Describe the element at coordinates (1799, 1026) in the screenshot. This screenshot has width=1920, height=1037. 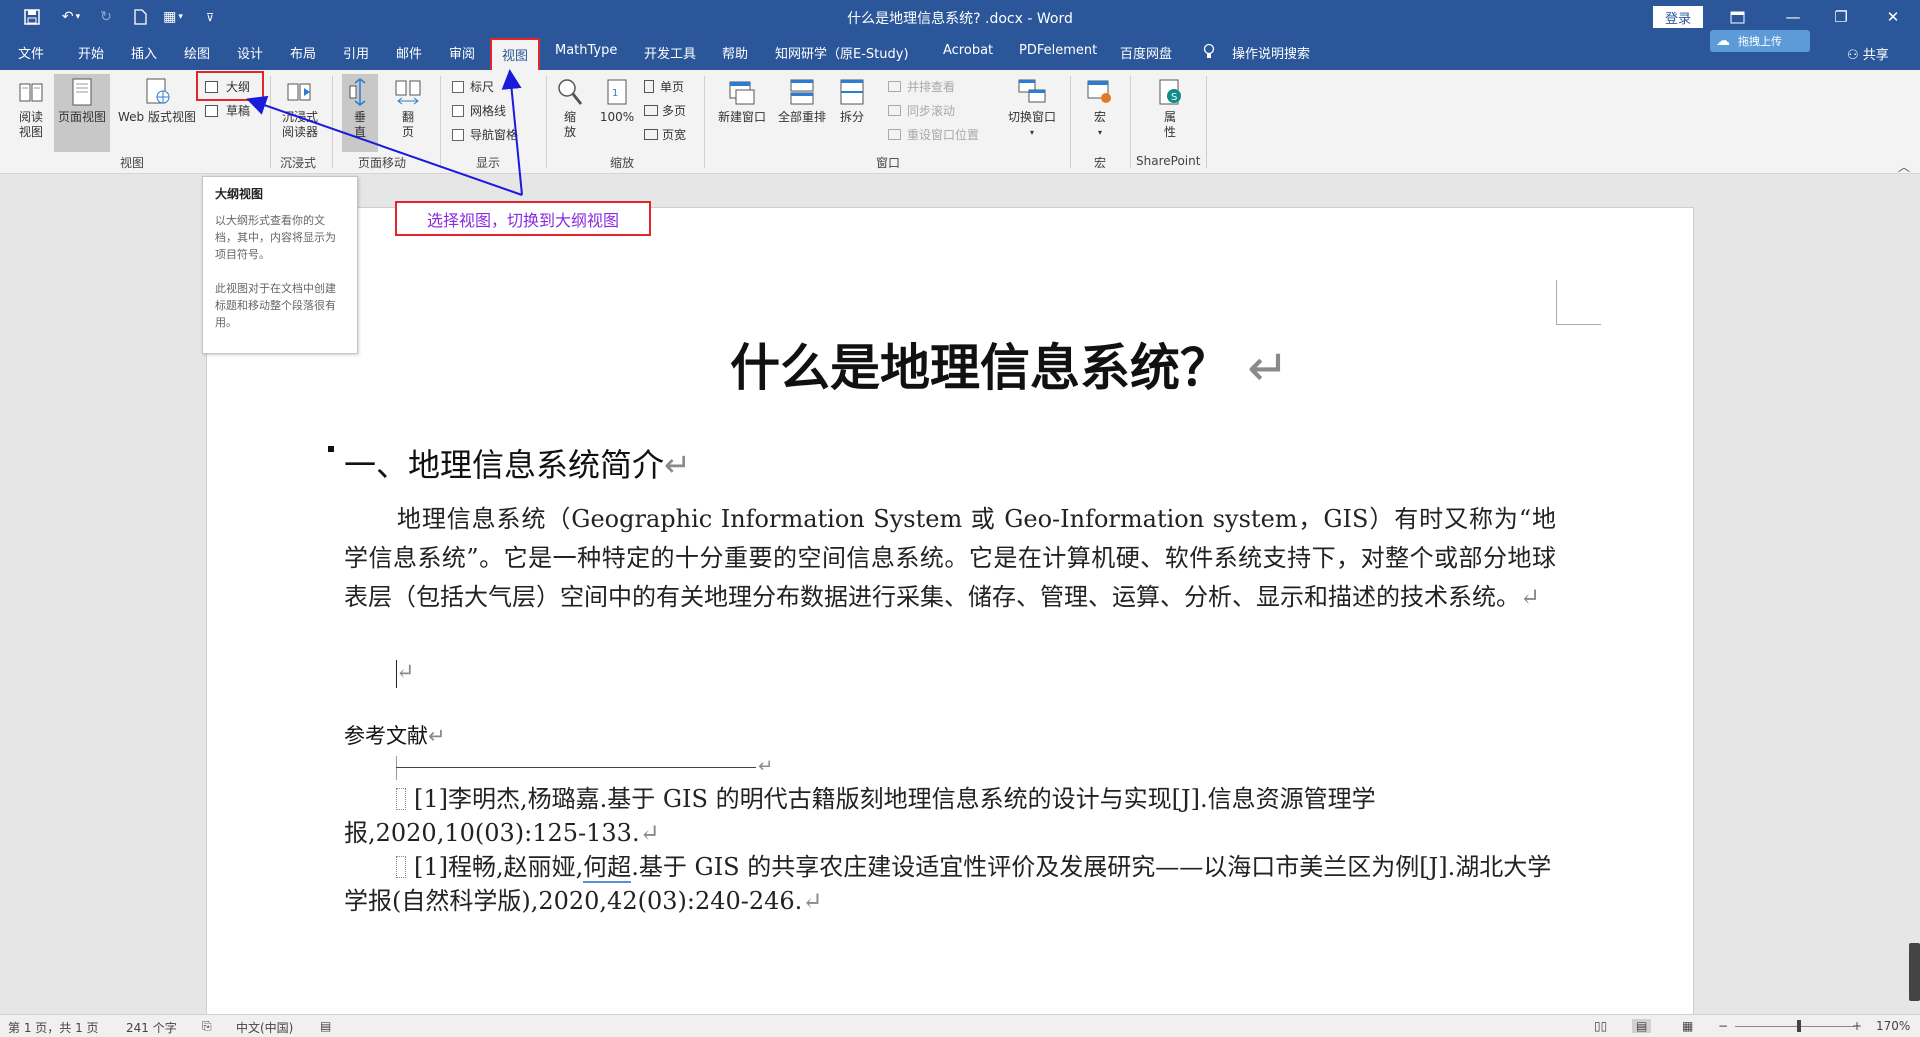
I see `zoom-slider-thumb` at that location.